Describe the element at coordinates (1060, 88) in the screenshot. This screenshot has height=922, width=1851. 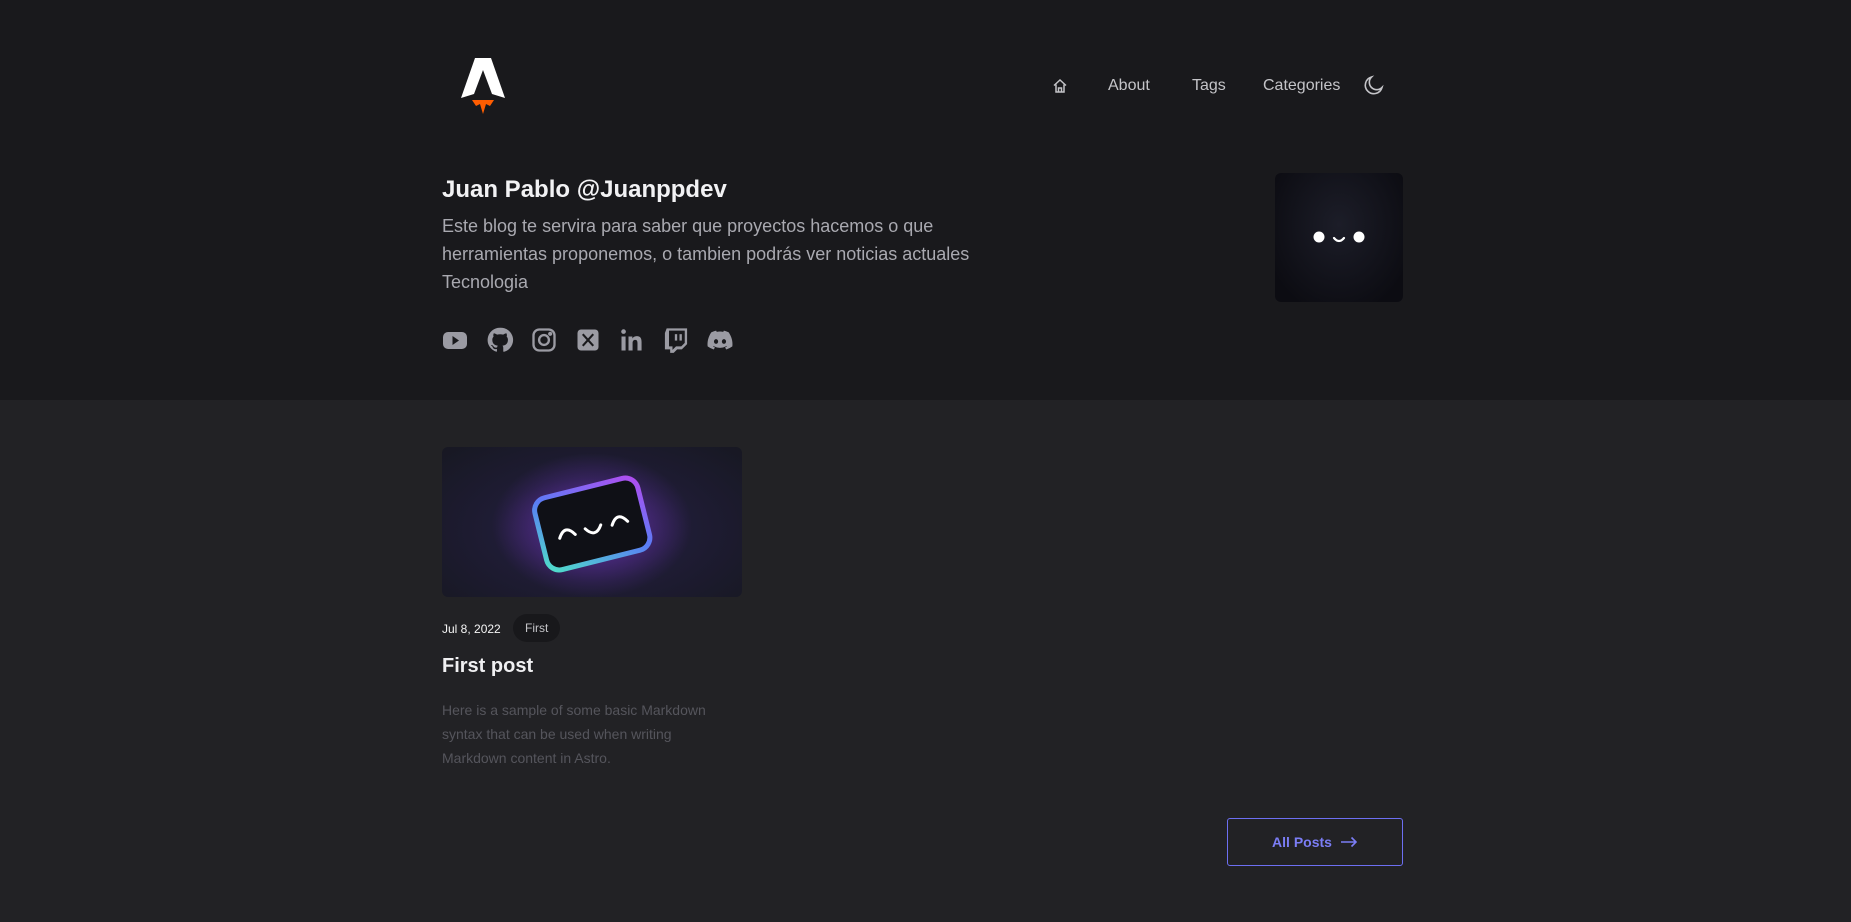
I see `home-icon` at that location.